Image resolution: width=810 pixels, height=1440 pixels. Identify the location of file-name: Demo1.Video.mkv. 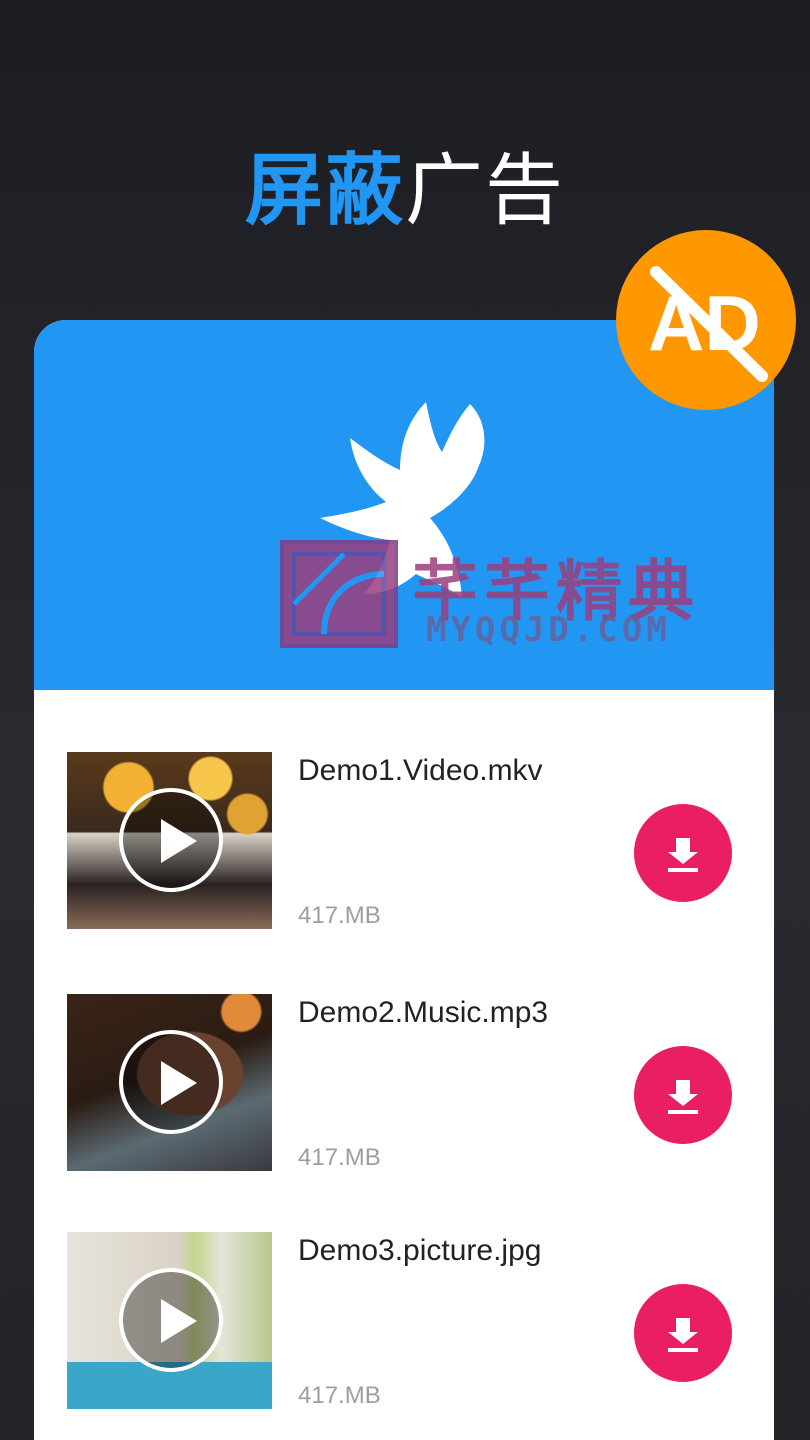
(420, 770).